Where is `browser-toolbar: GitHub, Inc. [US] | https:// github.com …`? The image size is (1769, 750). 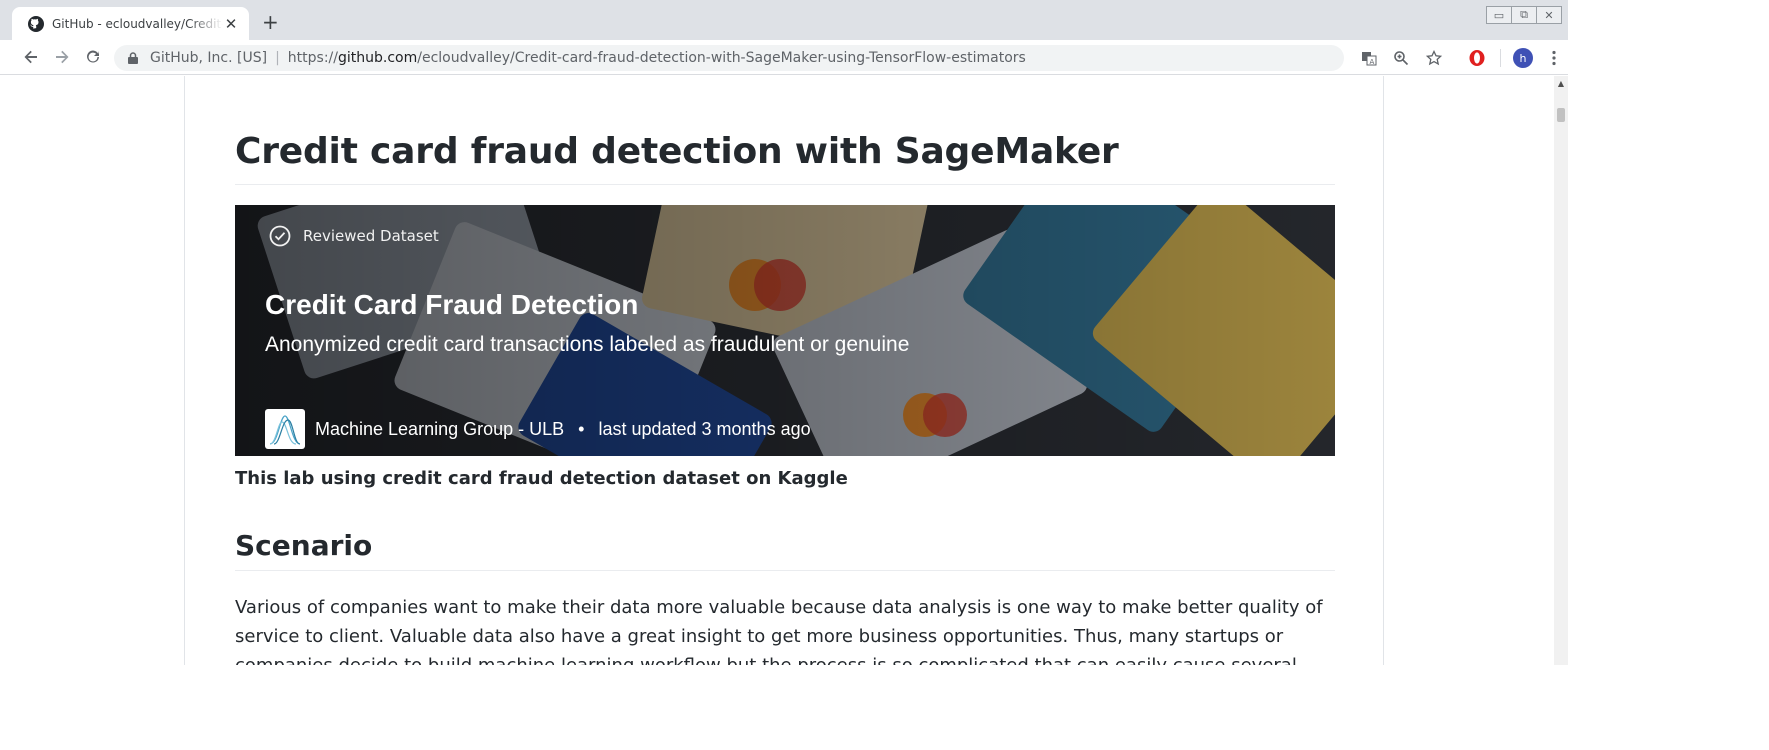 browser-toolbar: GitHub, Inc. [US] | https:// github.com … is located at coordinates (784, 57).